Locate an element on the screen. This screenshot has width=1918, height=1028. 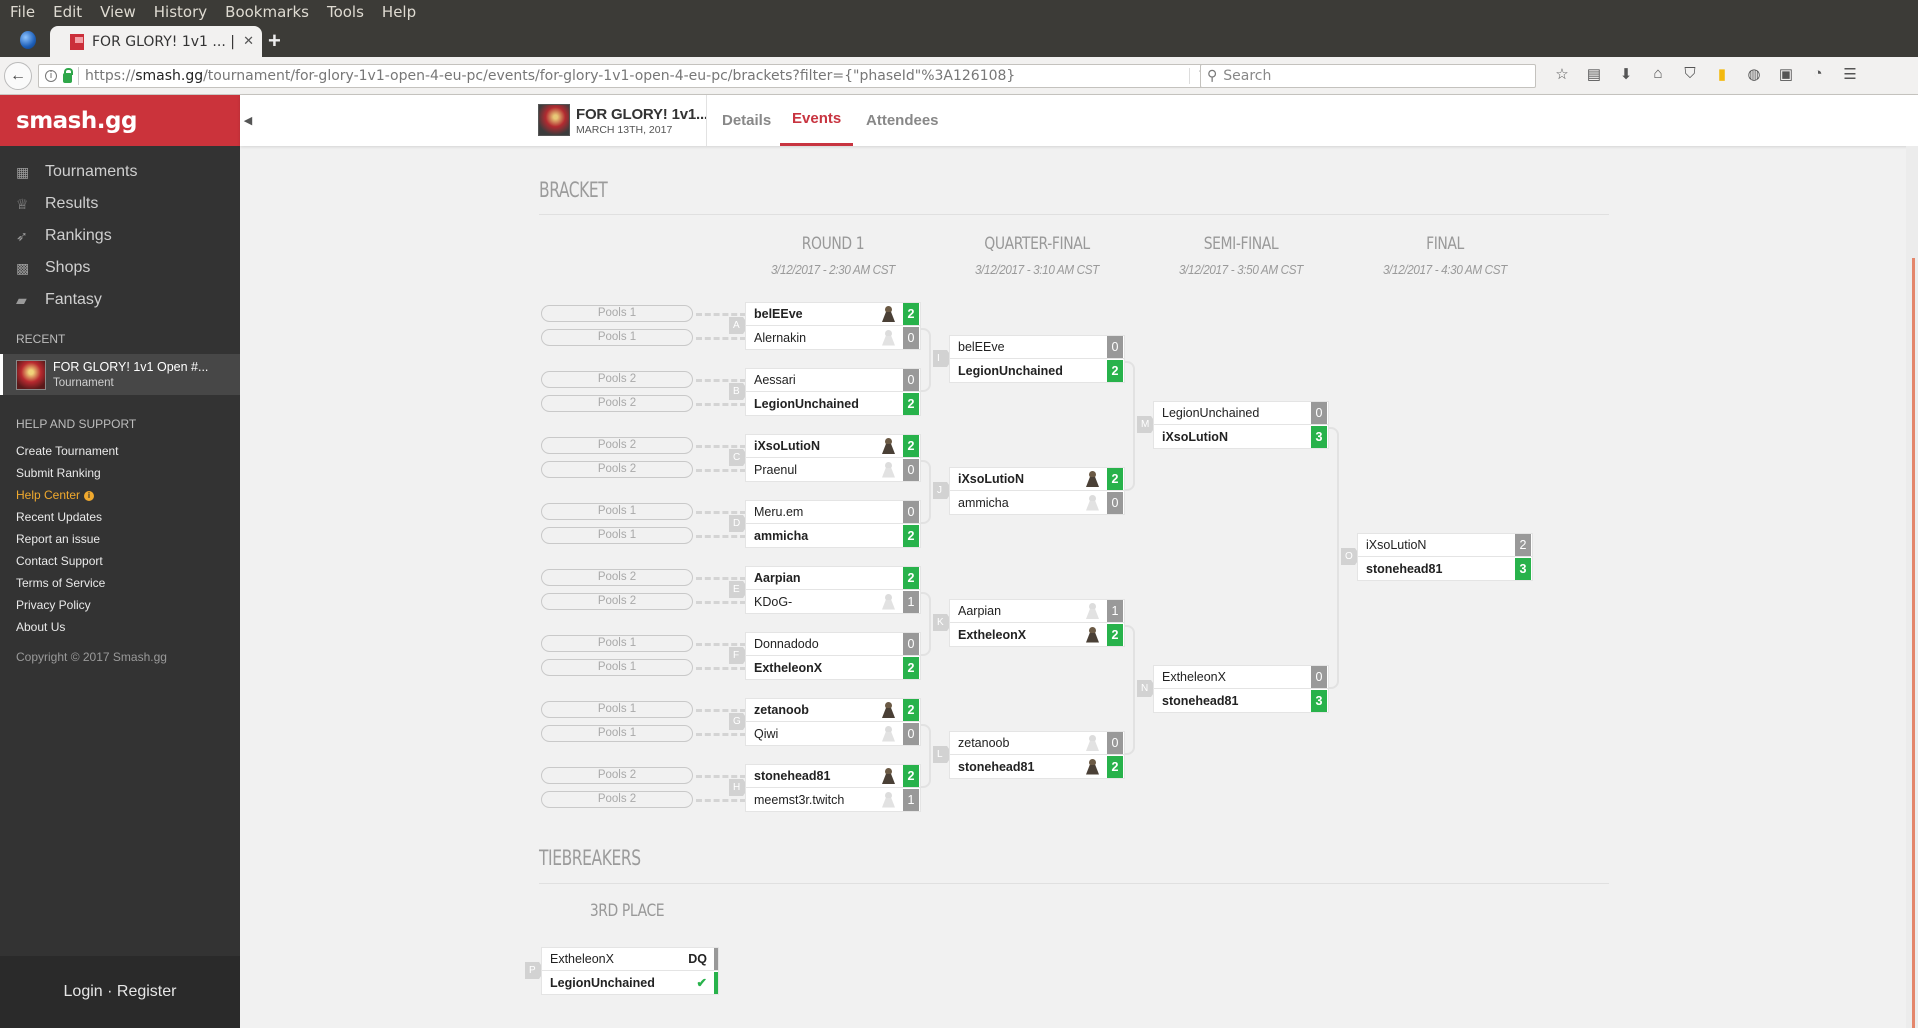
match-J: JiXsoLutioN 2 ammicha 0 is located at coordinates (1029, 491).